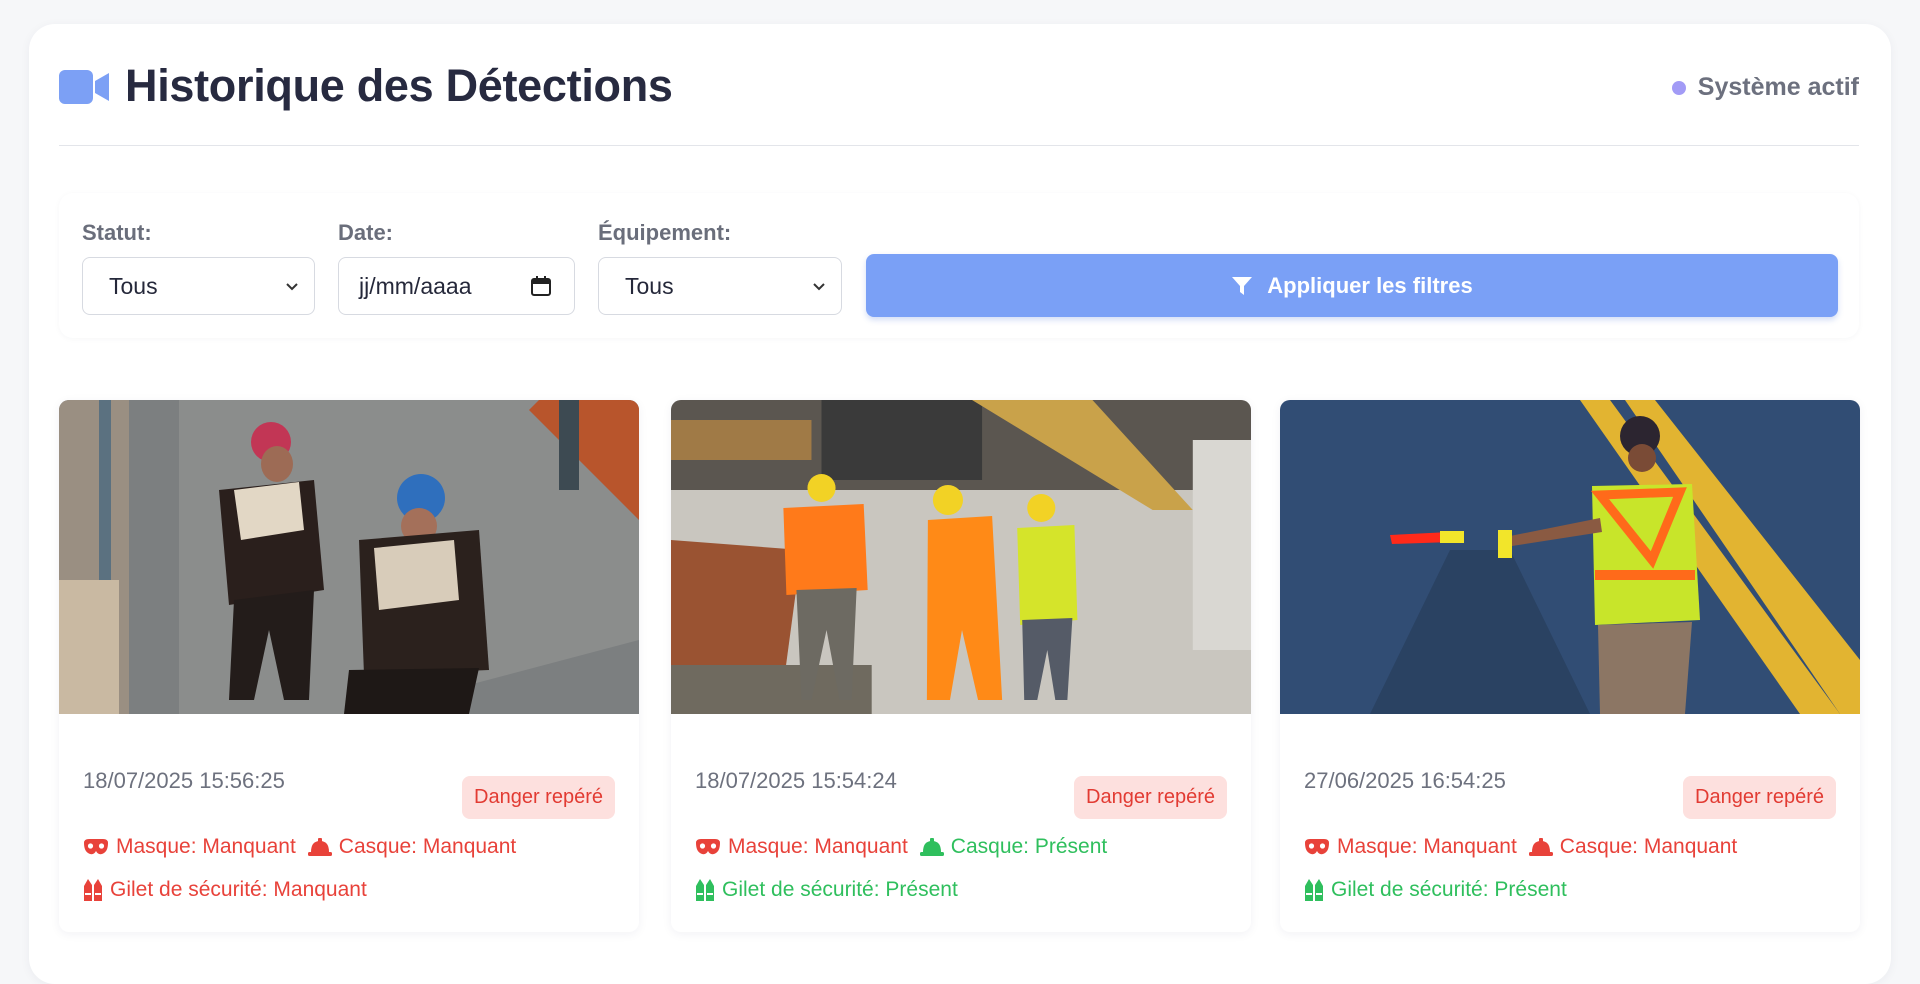 The height and width of the screenshot is (984, 1920). What do you see at coordinates (1029, 846) in the screenshot?
I see `helmet-status-text: Casque: Présent` at bounding box center [1029, 846].